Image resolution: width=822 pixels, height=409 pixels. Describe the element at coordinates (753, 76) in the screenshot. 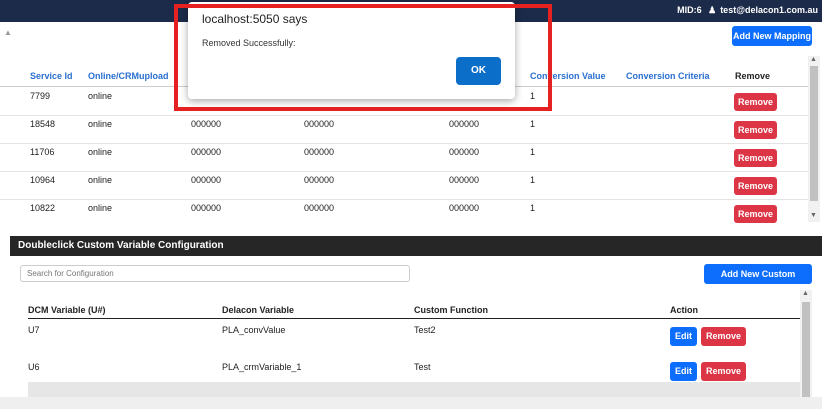

I see `header-remove: Remove` at that location.